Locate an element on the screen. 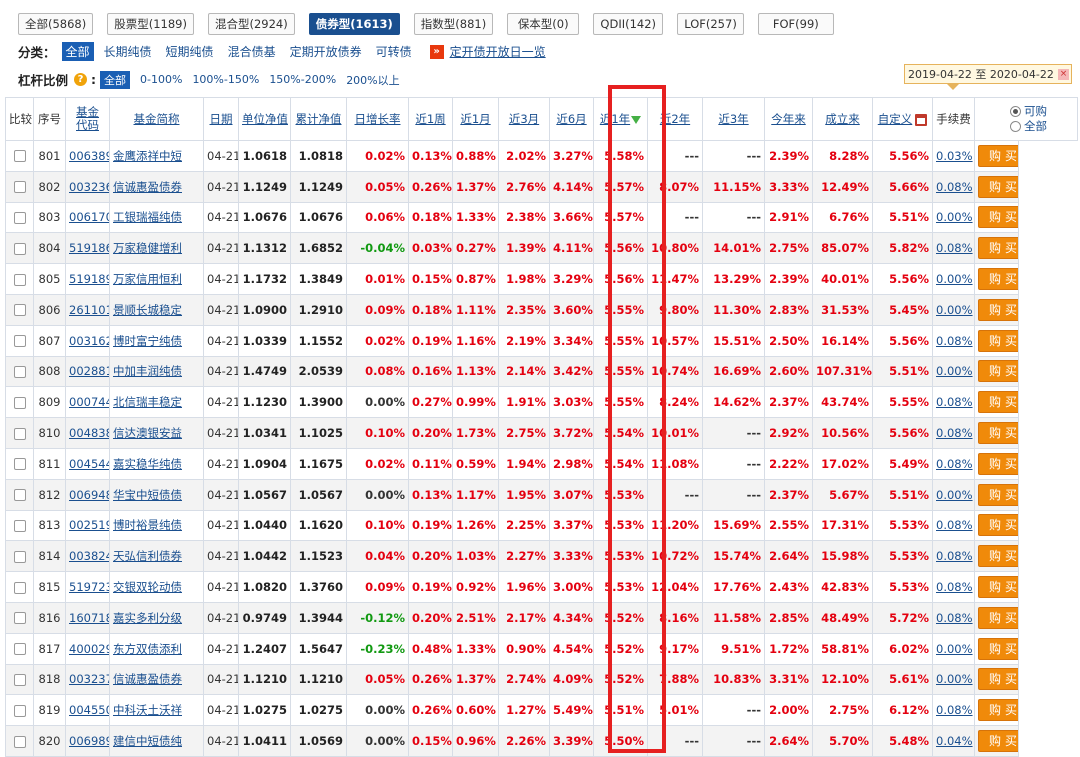 The height and width of the screenshot is (757, 1080). calendar-icon is located at coordinates (921, 119).